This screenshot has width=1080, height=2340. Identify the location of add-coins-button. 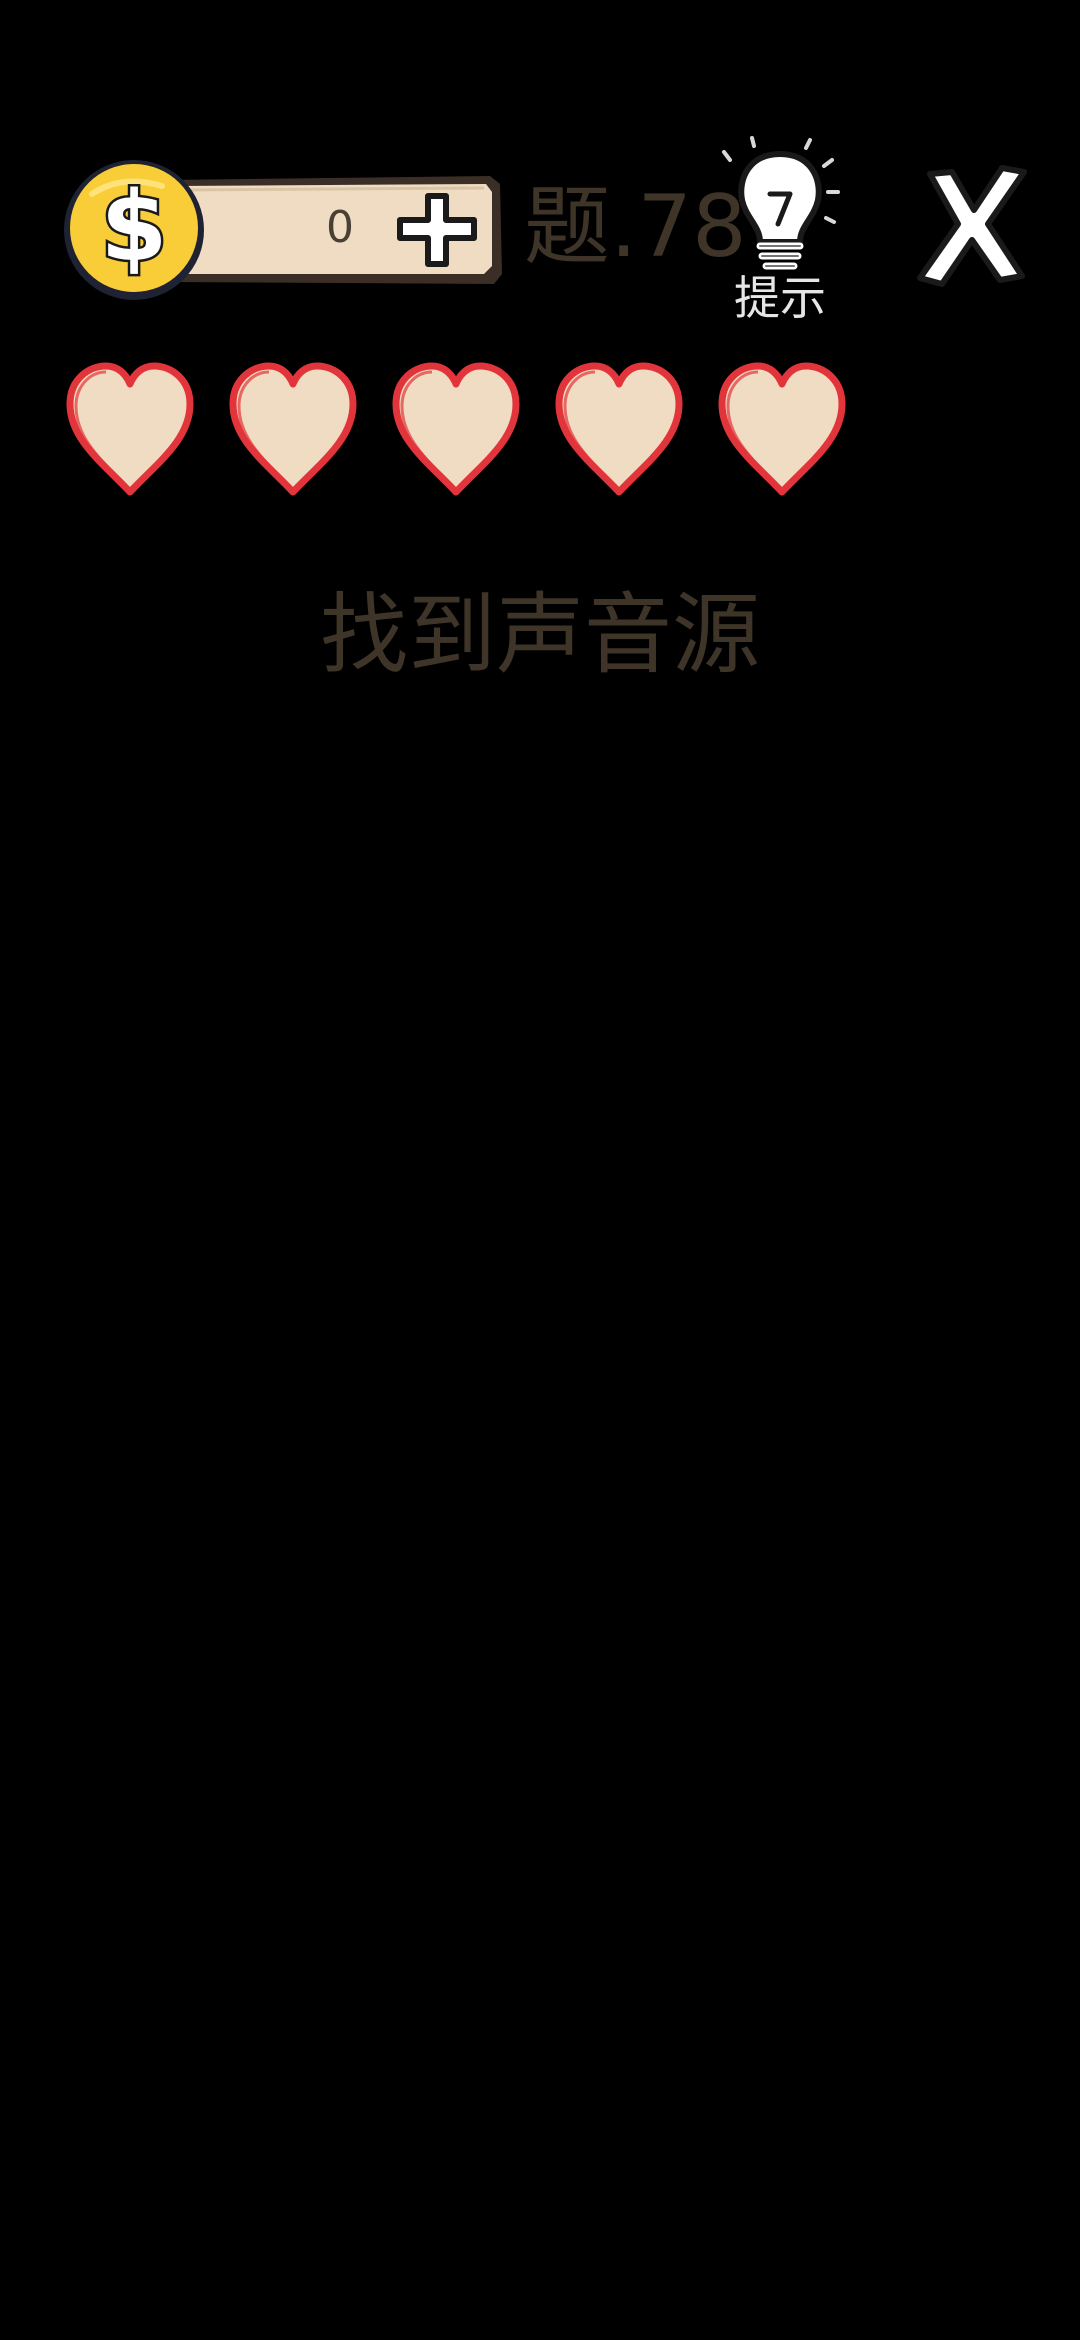
(438, 230).